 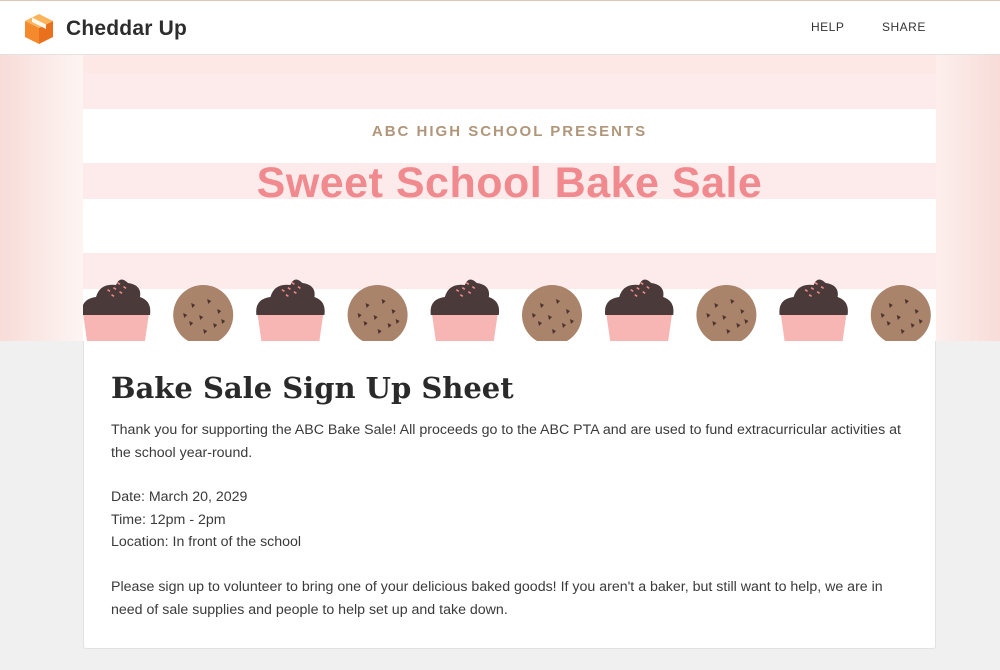 I want to click on banner-stripe, so click(x=509, y=64).